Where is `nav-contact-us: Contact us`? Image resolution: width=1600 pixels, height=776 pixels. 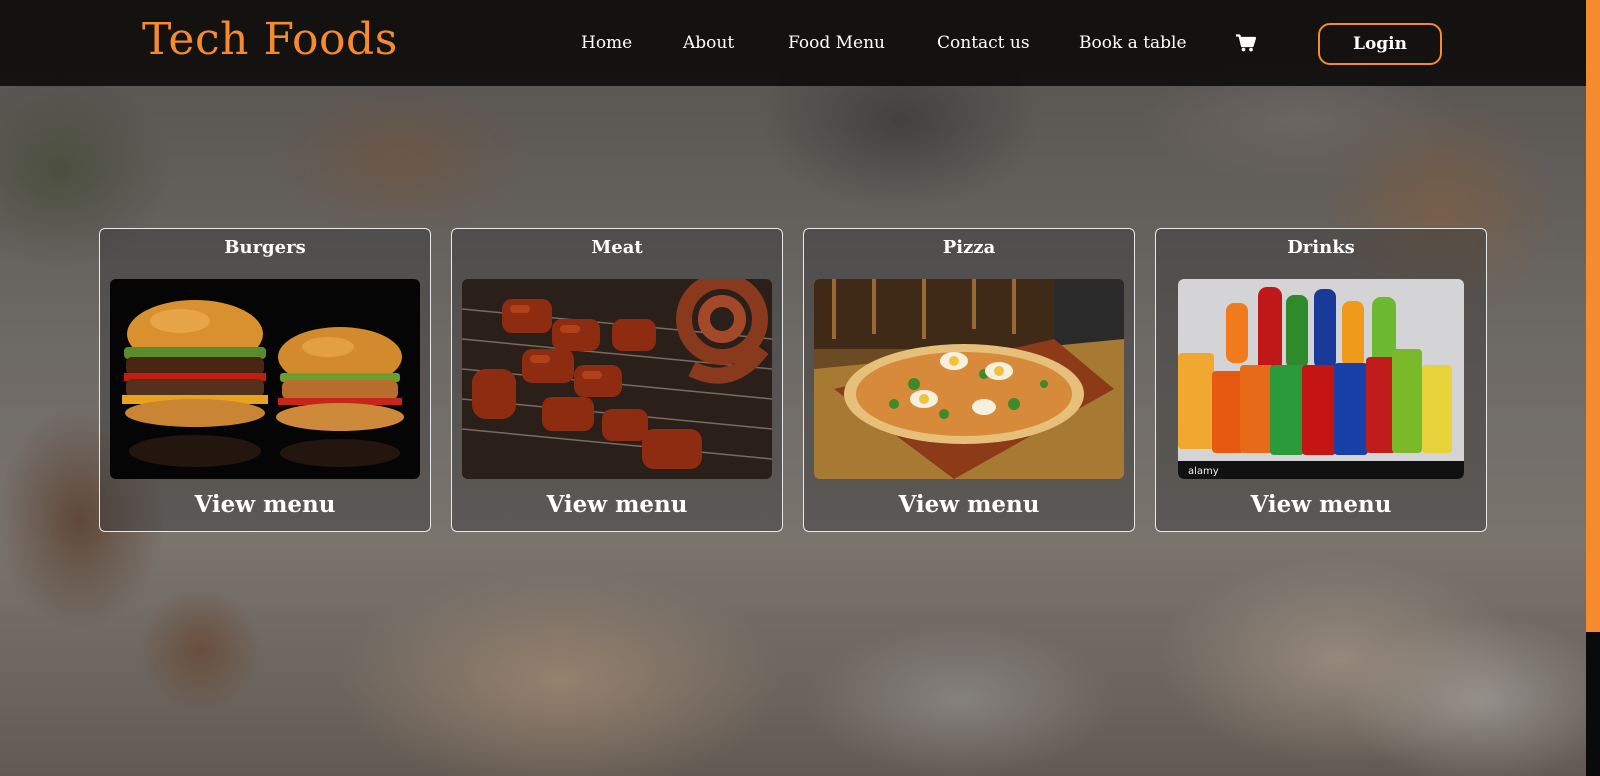 nav-contact-us: Contact us is located at coordinates (983, 43).